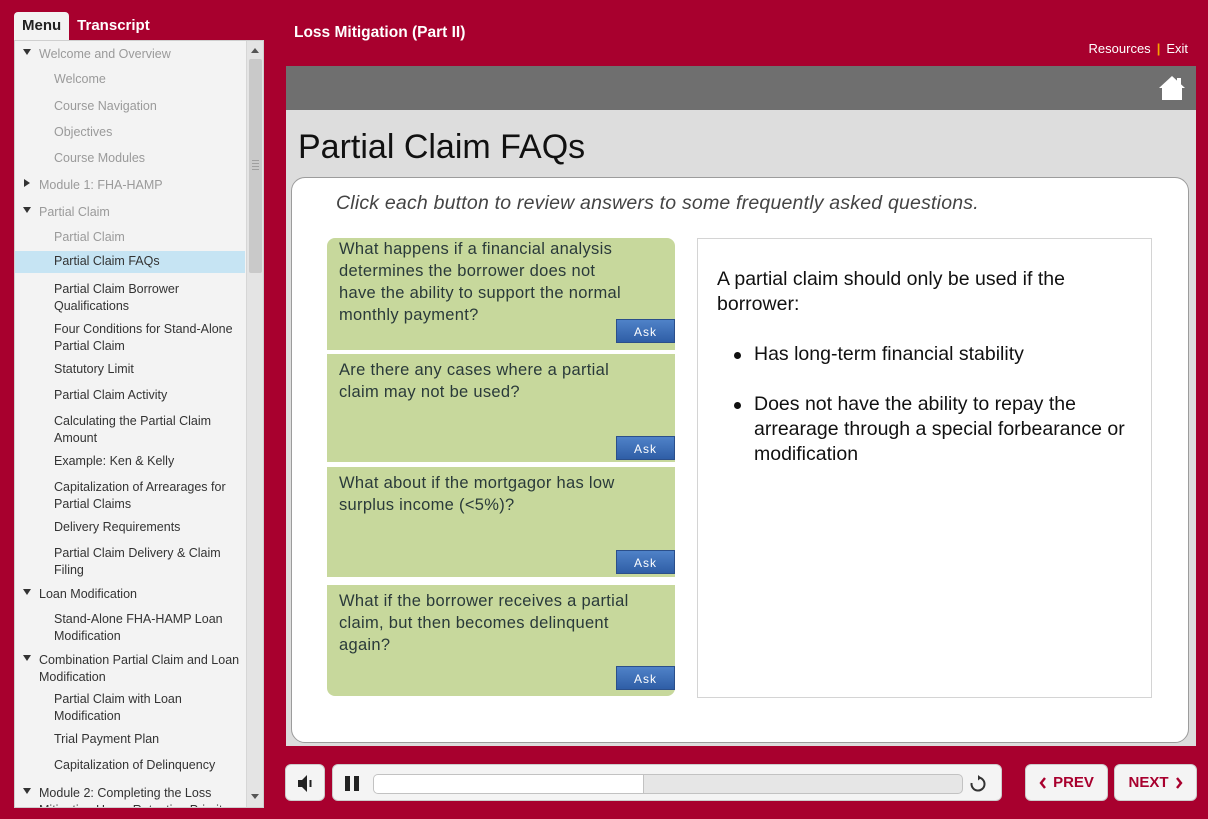  Describe the element at coordinates (135, 765) in the screenshot. I see `menu-item-label: Capitalization of Delinquency` at that location.